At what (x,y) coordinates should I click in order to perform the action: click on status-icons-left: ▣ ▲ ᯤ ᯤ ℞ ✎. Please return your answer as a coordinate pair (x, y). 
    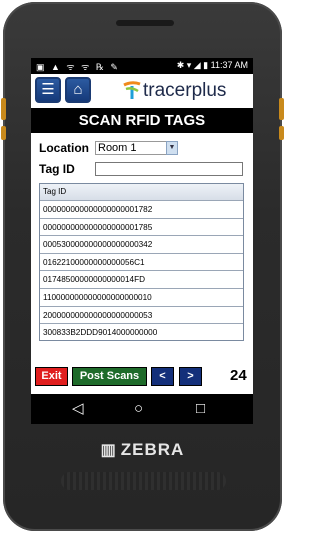
    Looking at the image, I should click on (78, 67).